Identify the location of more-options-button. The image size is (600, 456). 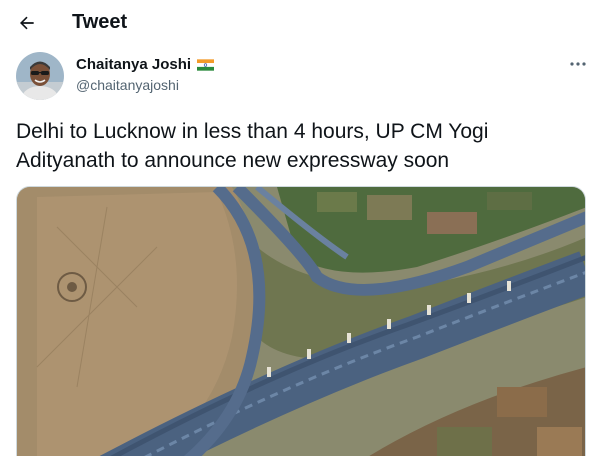
(578, 64).